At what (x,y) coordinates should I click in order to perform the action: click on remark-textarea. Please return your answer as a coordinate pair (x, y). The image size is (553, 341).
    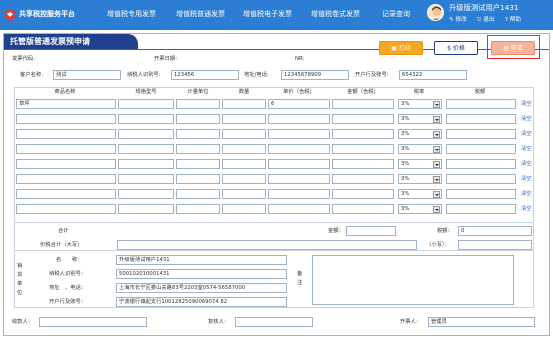
    Looking at the image, I should click on (413, 280).